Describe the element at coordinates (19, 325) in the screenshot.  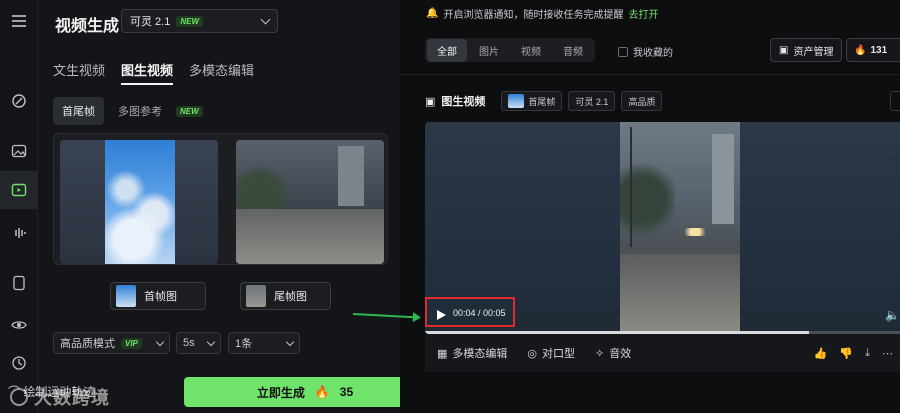
I see `eye-icon` at that location.